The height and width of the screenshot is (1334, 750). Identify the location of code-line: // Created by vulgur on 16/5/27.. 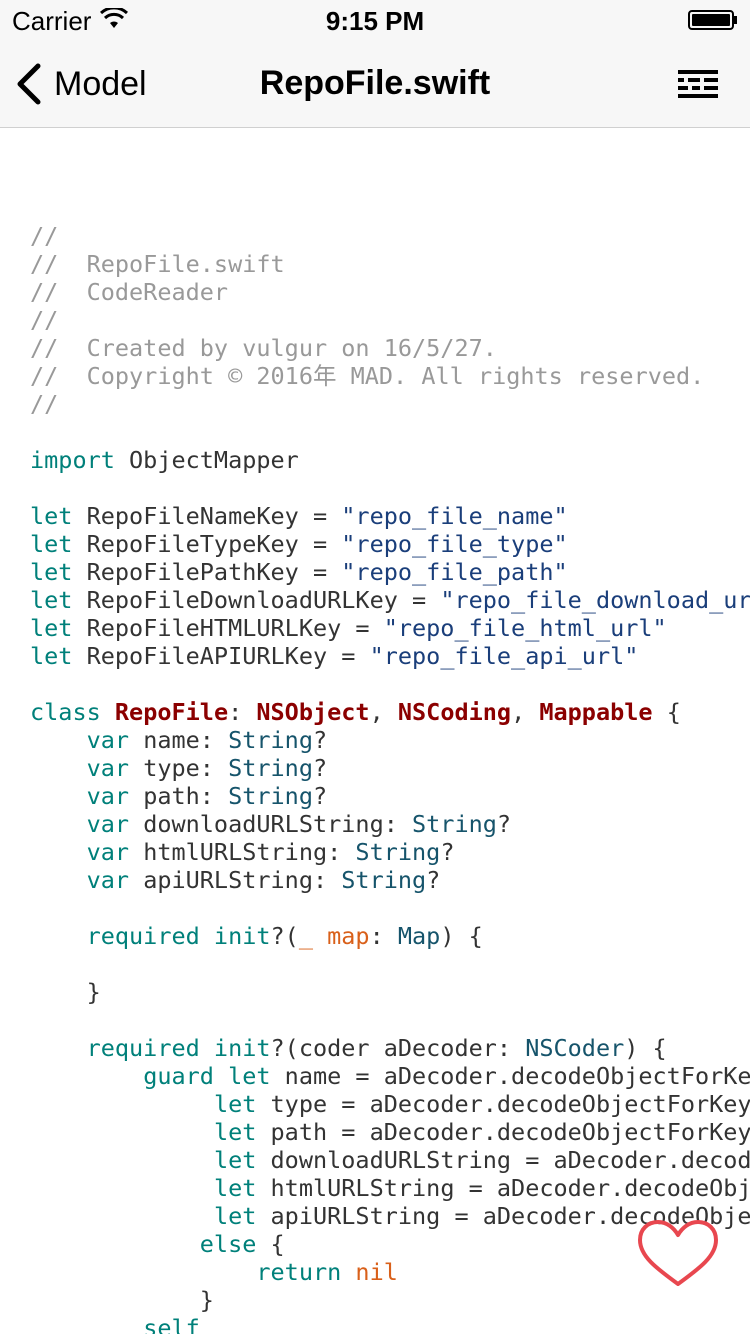
(390, 348).